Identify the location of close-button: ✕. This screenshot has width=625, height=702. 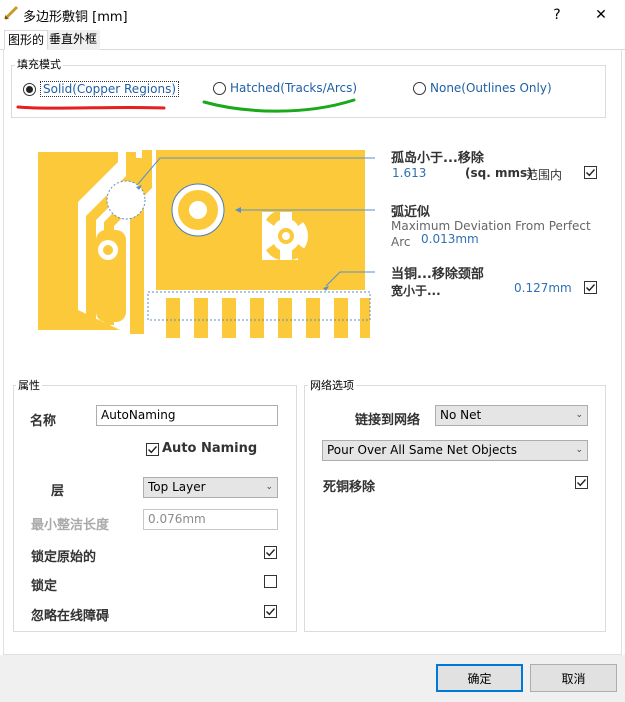
(601, 15).